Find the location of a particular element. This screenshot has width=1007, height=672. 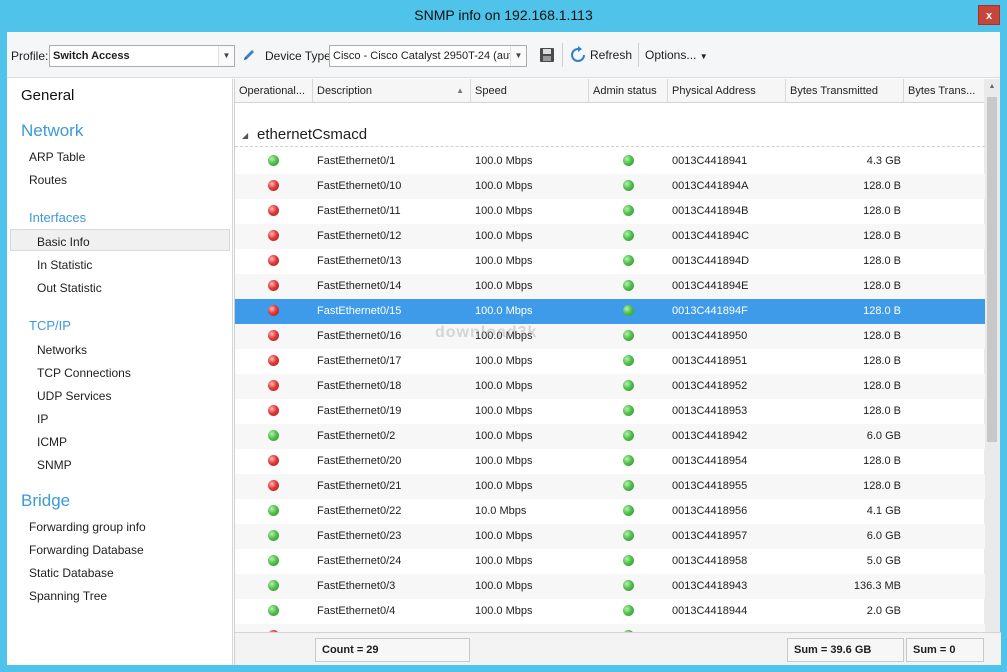

nav-item-ip: IP is located at coordinates (42, 419).